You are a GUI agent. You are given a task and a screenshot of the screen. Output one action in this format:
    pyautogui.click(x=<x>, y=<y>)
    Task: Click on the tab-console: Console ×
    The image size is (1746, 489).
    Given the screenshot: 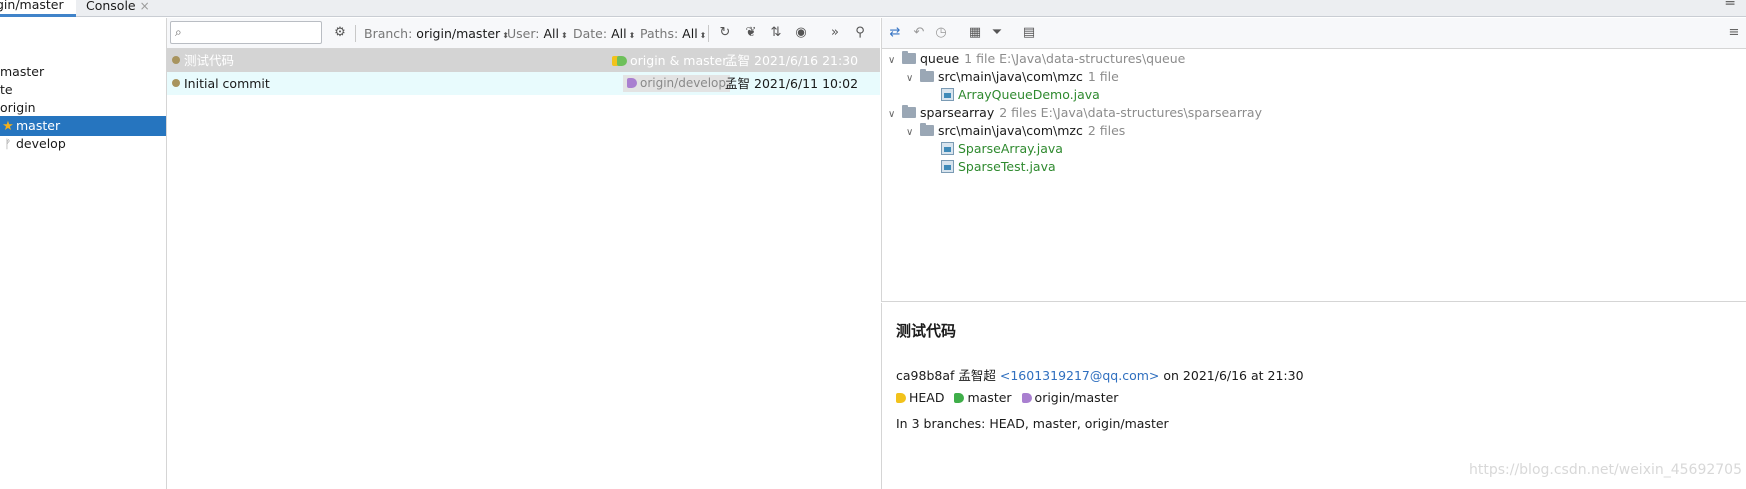 What is the action you would take?
    pyautogui.click(x=121, y=8)
    